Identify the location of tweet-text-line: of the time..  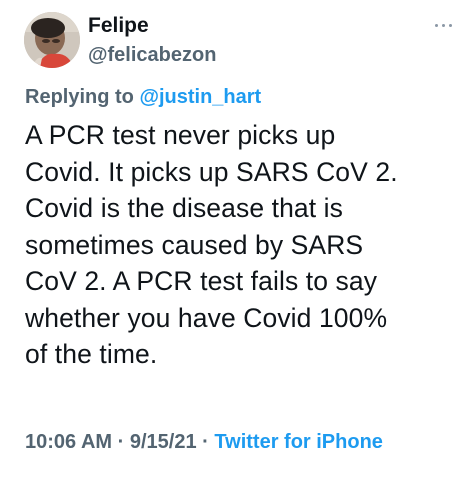
(91, 354).